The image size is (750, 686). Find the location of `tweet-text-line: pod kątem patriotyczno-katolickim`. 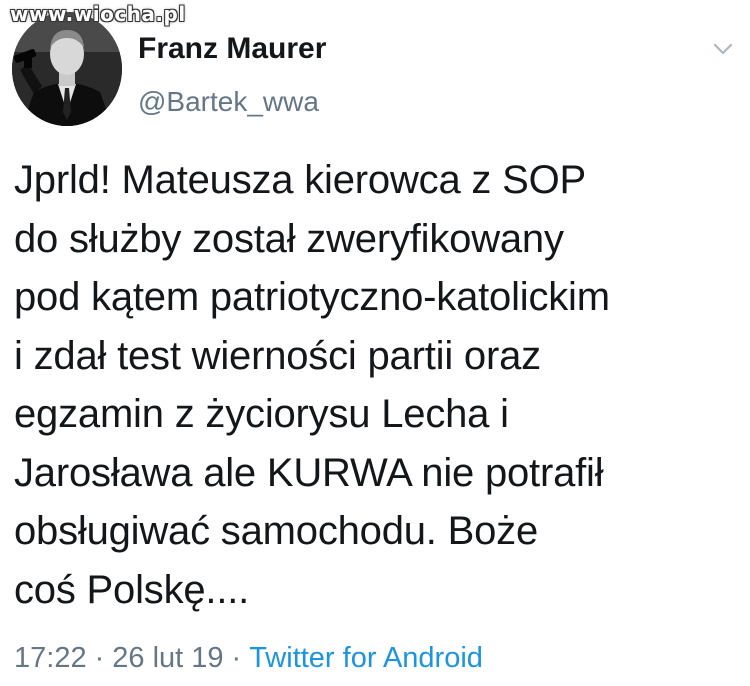

tweet-text-line: pod kątem patriotyczno-katolickim is located at coordinates (312, 297).